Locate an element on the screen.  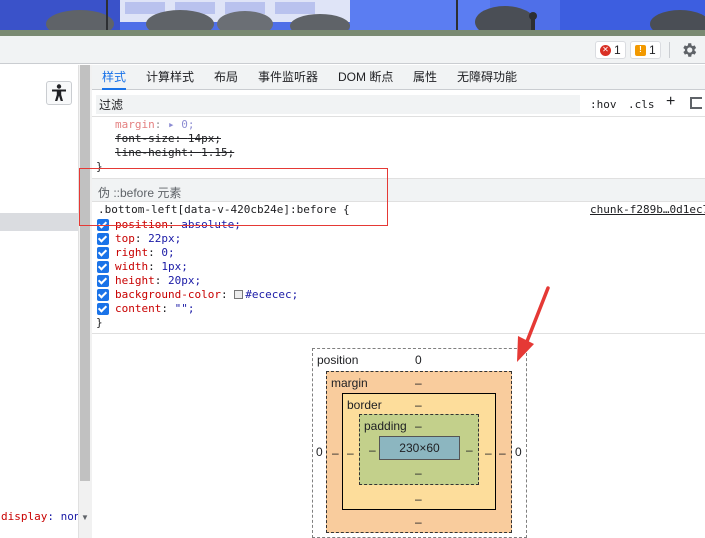
cls-toggle-button: .cls is located at coordinates (641, 104).